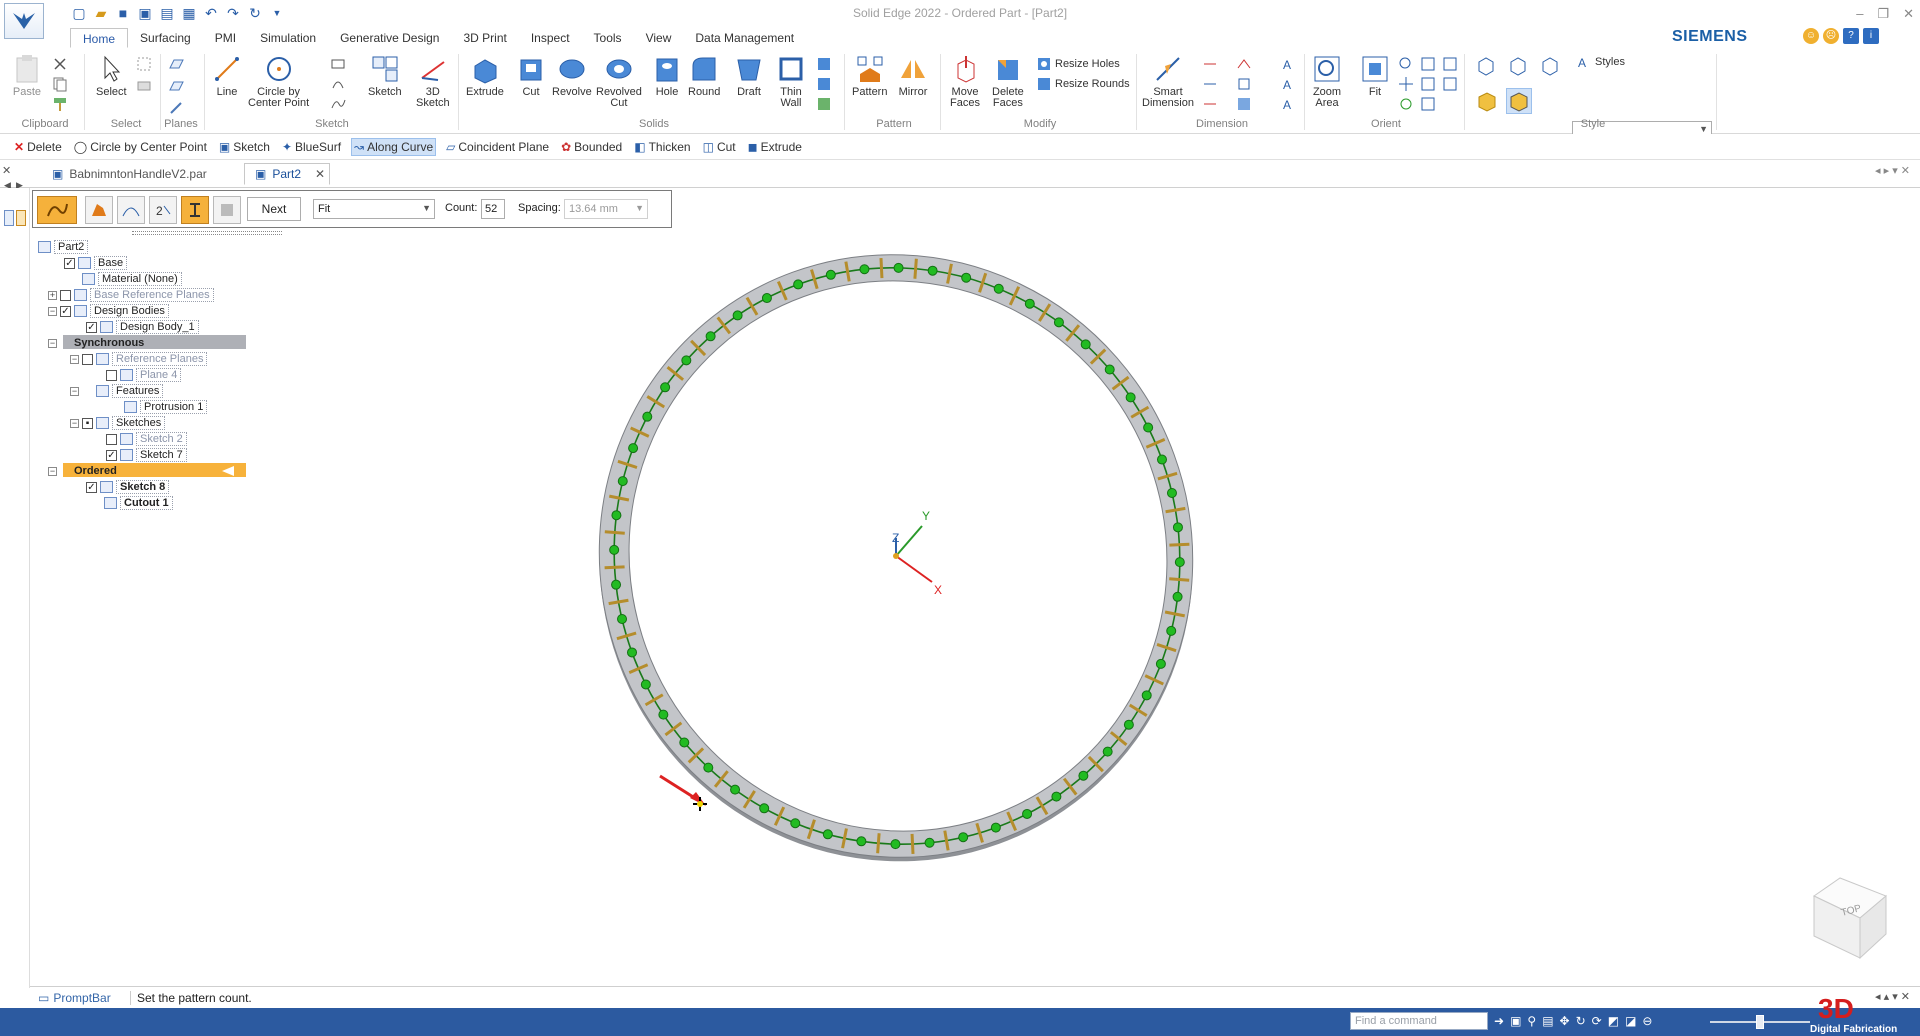 Image resolution: width=1920 pixels, height=1036 pixels. Describe the element at coordinates (191, 998) in the screenshot. I see `prompt-text: Set the pattern count.` at that location.